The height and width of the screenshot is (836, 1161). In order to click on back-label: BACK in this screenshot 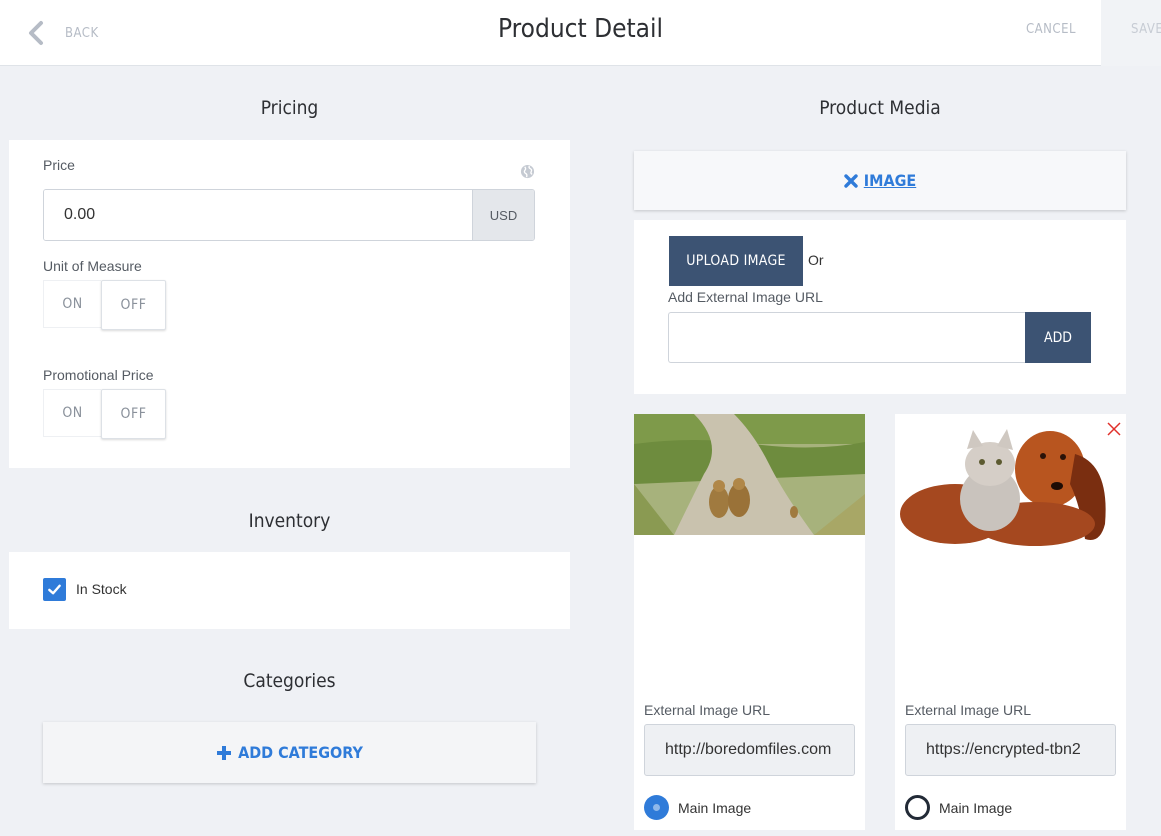, I will do `click(82, 33)`.